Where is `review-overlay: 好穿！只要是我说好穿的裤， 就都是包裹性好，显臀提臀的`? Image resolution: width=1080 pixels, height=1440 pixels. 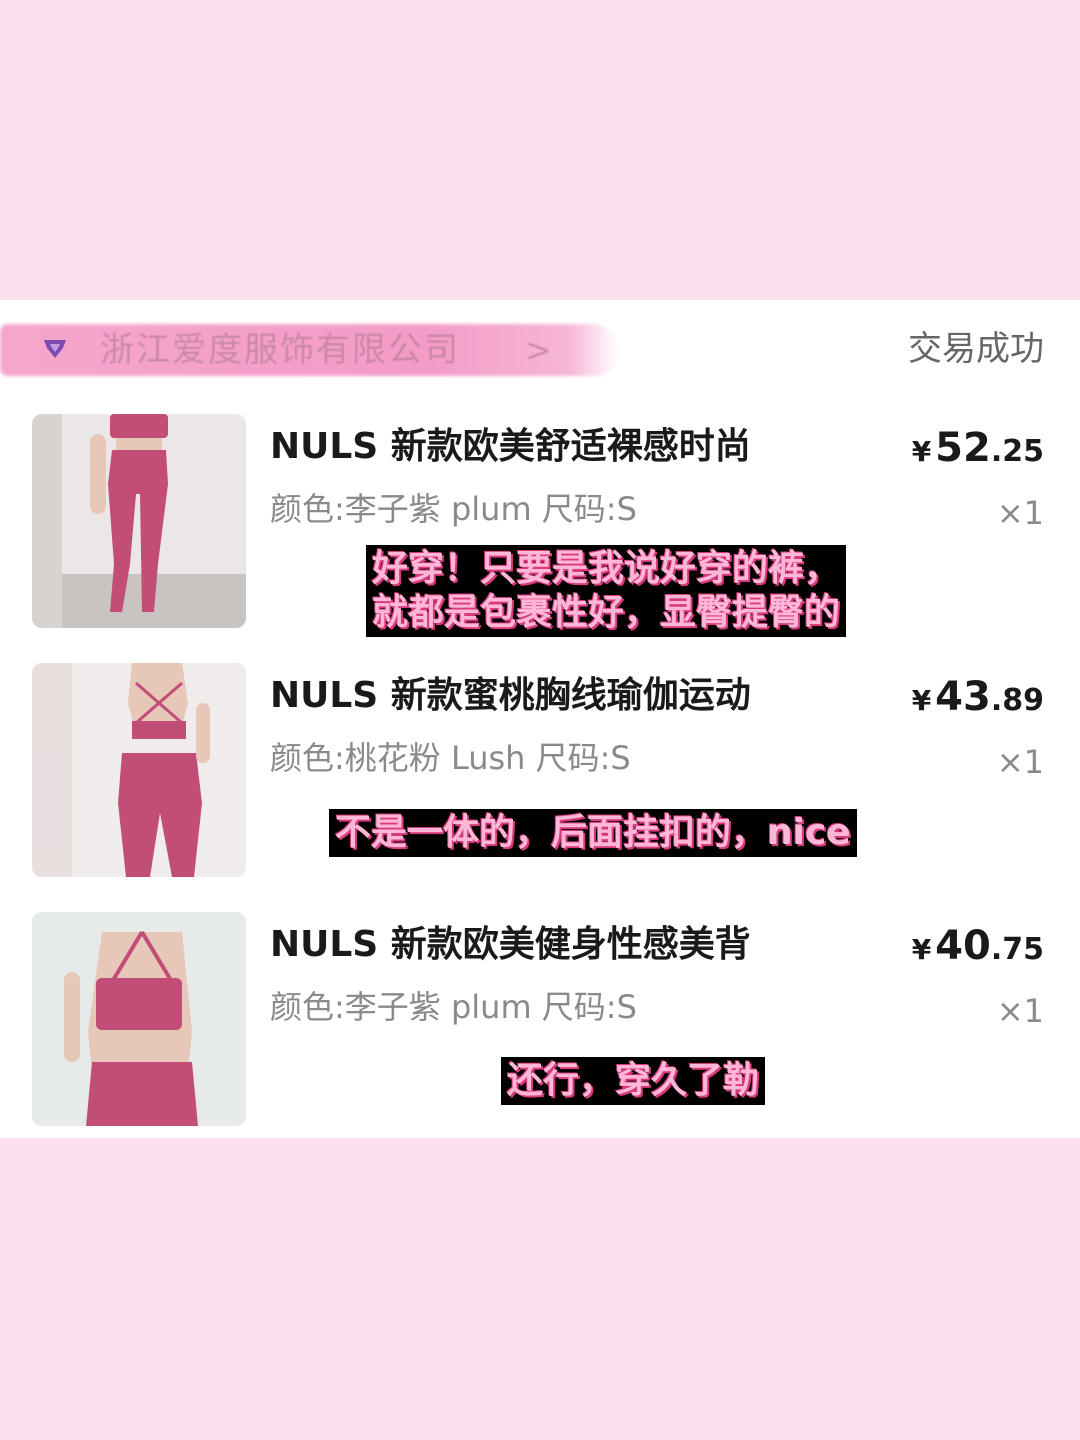 review-overlay: 好穿！只要是我说好穿的裤， 就都是包裹性好，显臀提臀的 is located at coordinates (606, 591).